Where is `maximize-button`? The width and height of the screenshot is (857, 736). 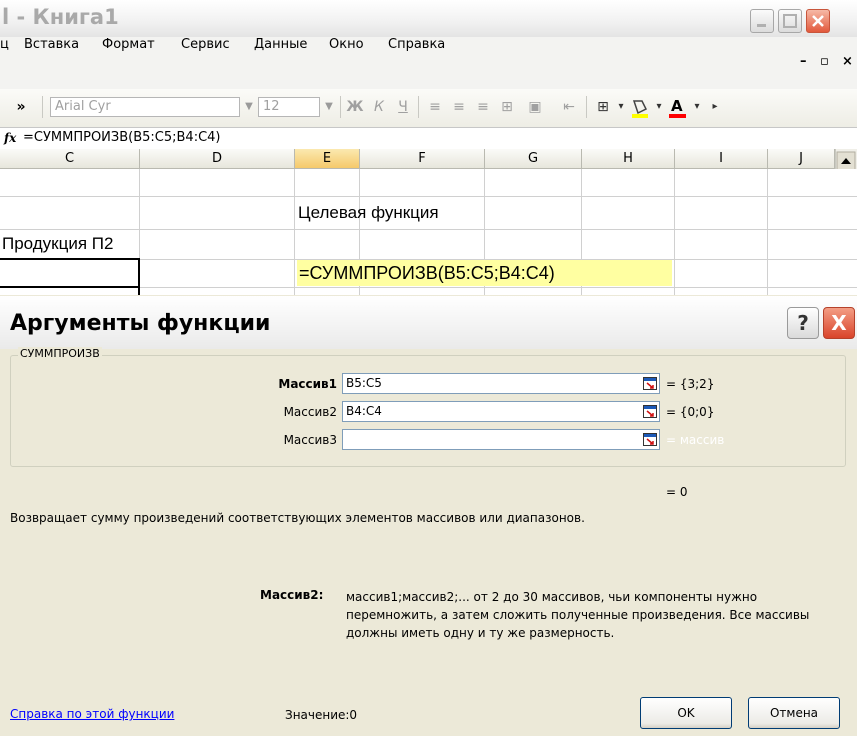 maximize-button is located at coordinates (790, 21).